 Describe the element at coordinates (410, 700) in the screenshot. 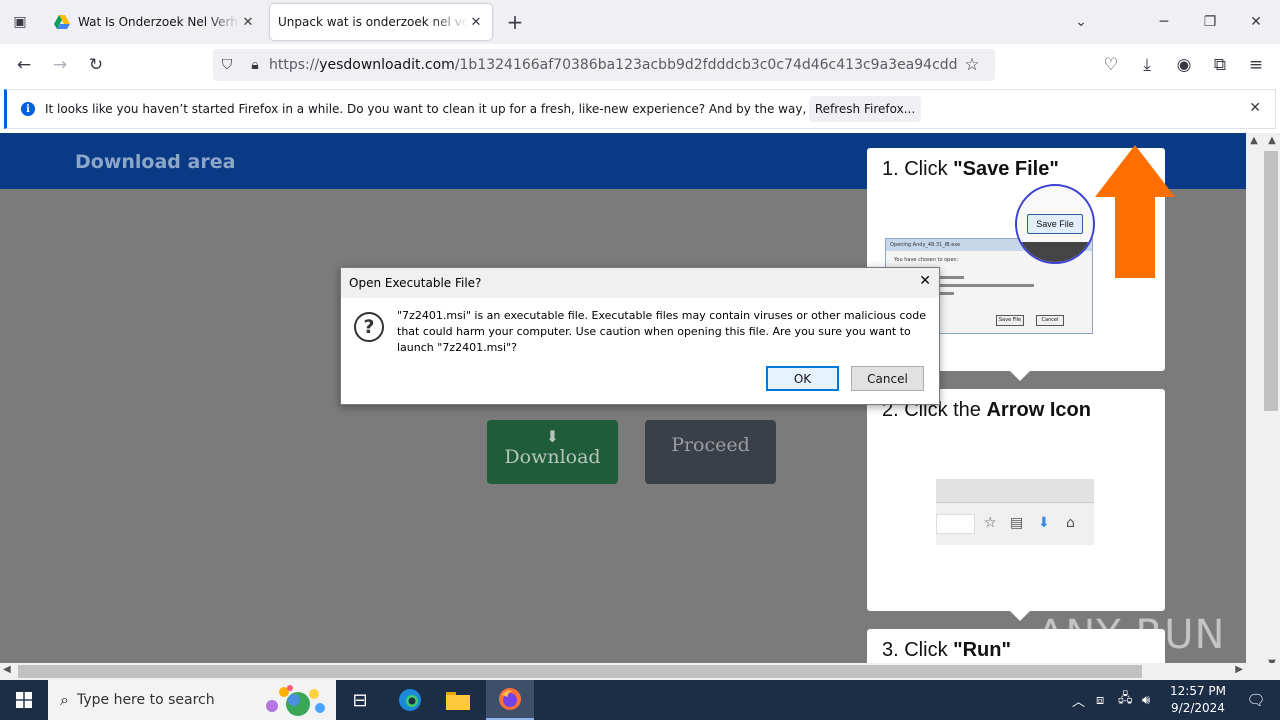

I see `edge-icon` at that location.